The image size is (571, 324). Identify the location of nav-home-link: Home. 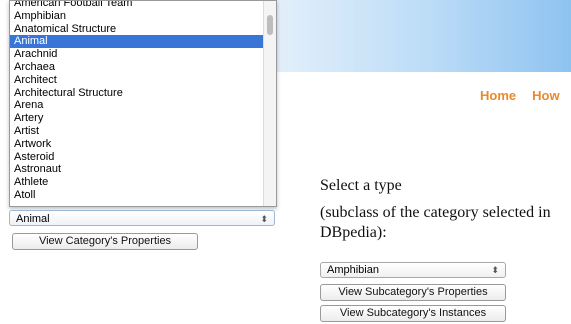
(498, 95).